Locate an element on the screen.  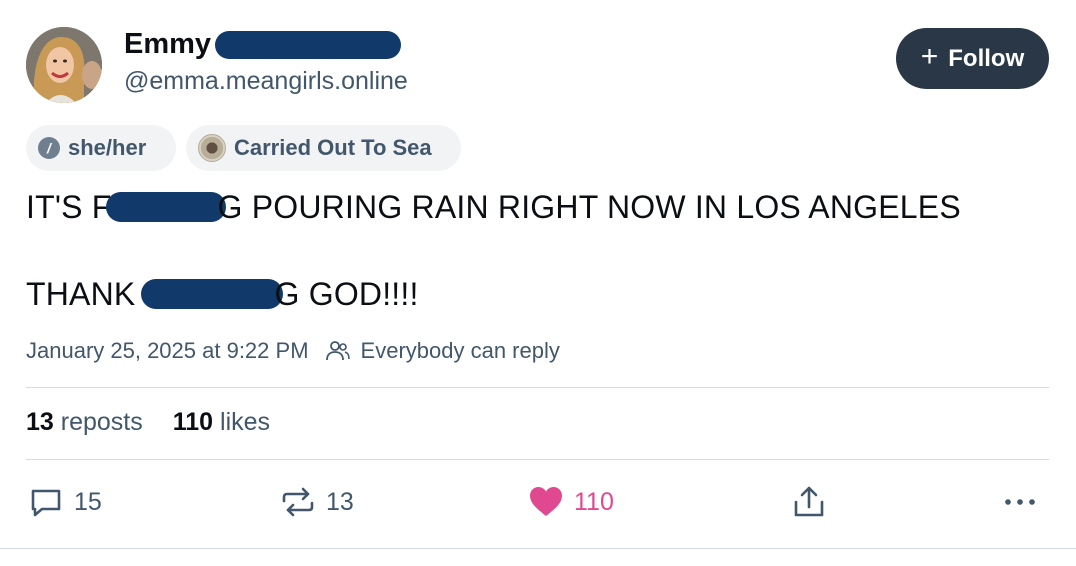
follow-button-label: Follow is located at coordinates (986, 58).